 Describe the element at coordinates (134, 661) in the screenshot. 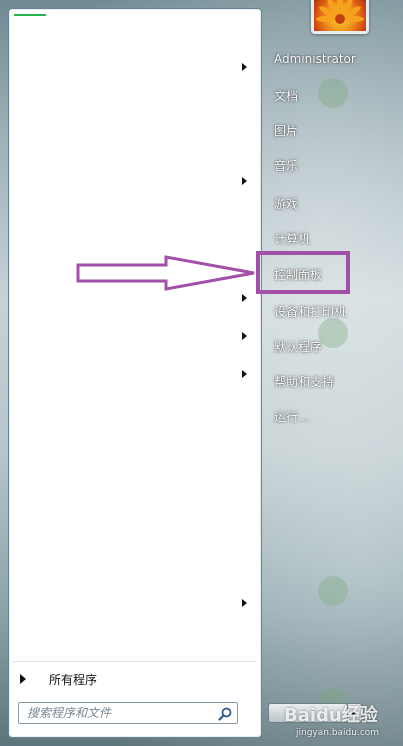

I see `separator` at that location.